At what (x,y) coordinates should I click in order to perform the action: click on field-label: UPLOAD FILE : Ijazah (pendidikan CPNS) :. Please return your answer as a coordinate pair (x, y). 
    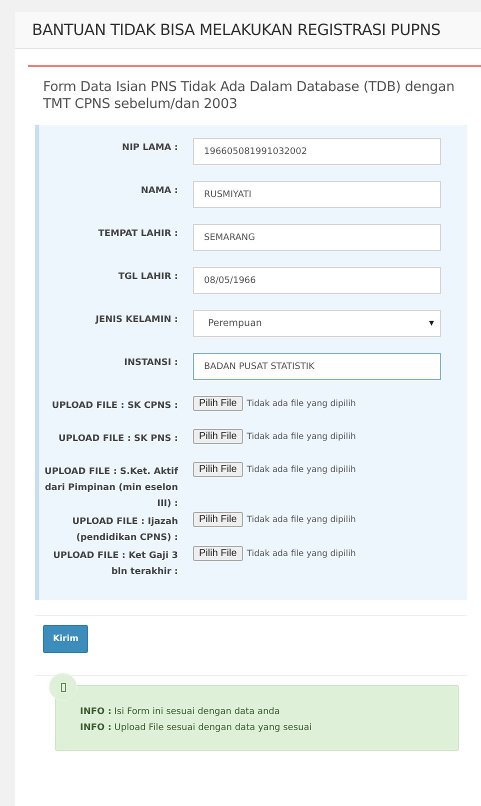
    Looking at the image, I should click on (124, 530).